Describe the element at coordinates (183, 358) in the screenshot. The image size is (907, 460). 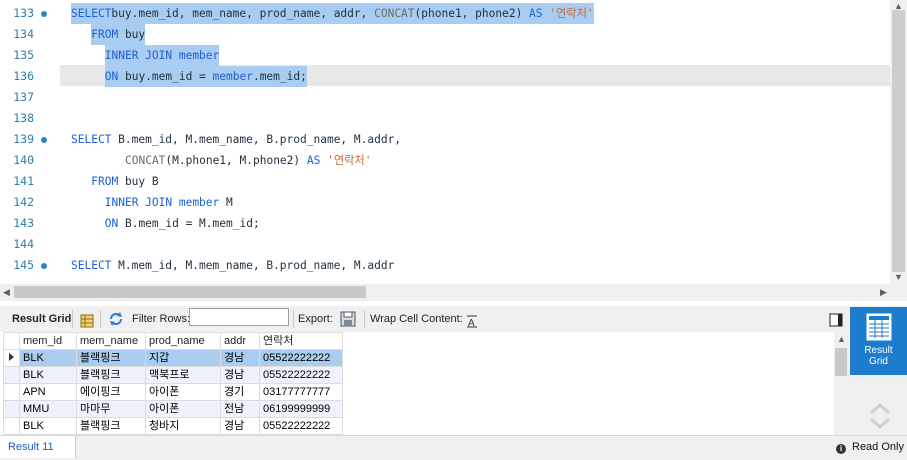
I see `cell-prod-name: 지갑` at that location.